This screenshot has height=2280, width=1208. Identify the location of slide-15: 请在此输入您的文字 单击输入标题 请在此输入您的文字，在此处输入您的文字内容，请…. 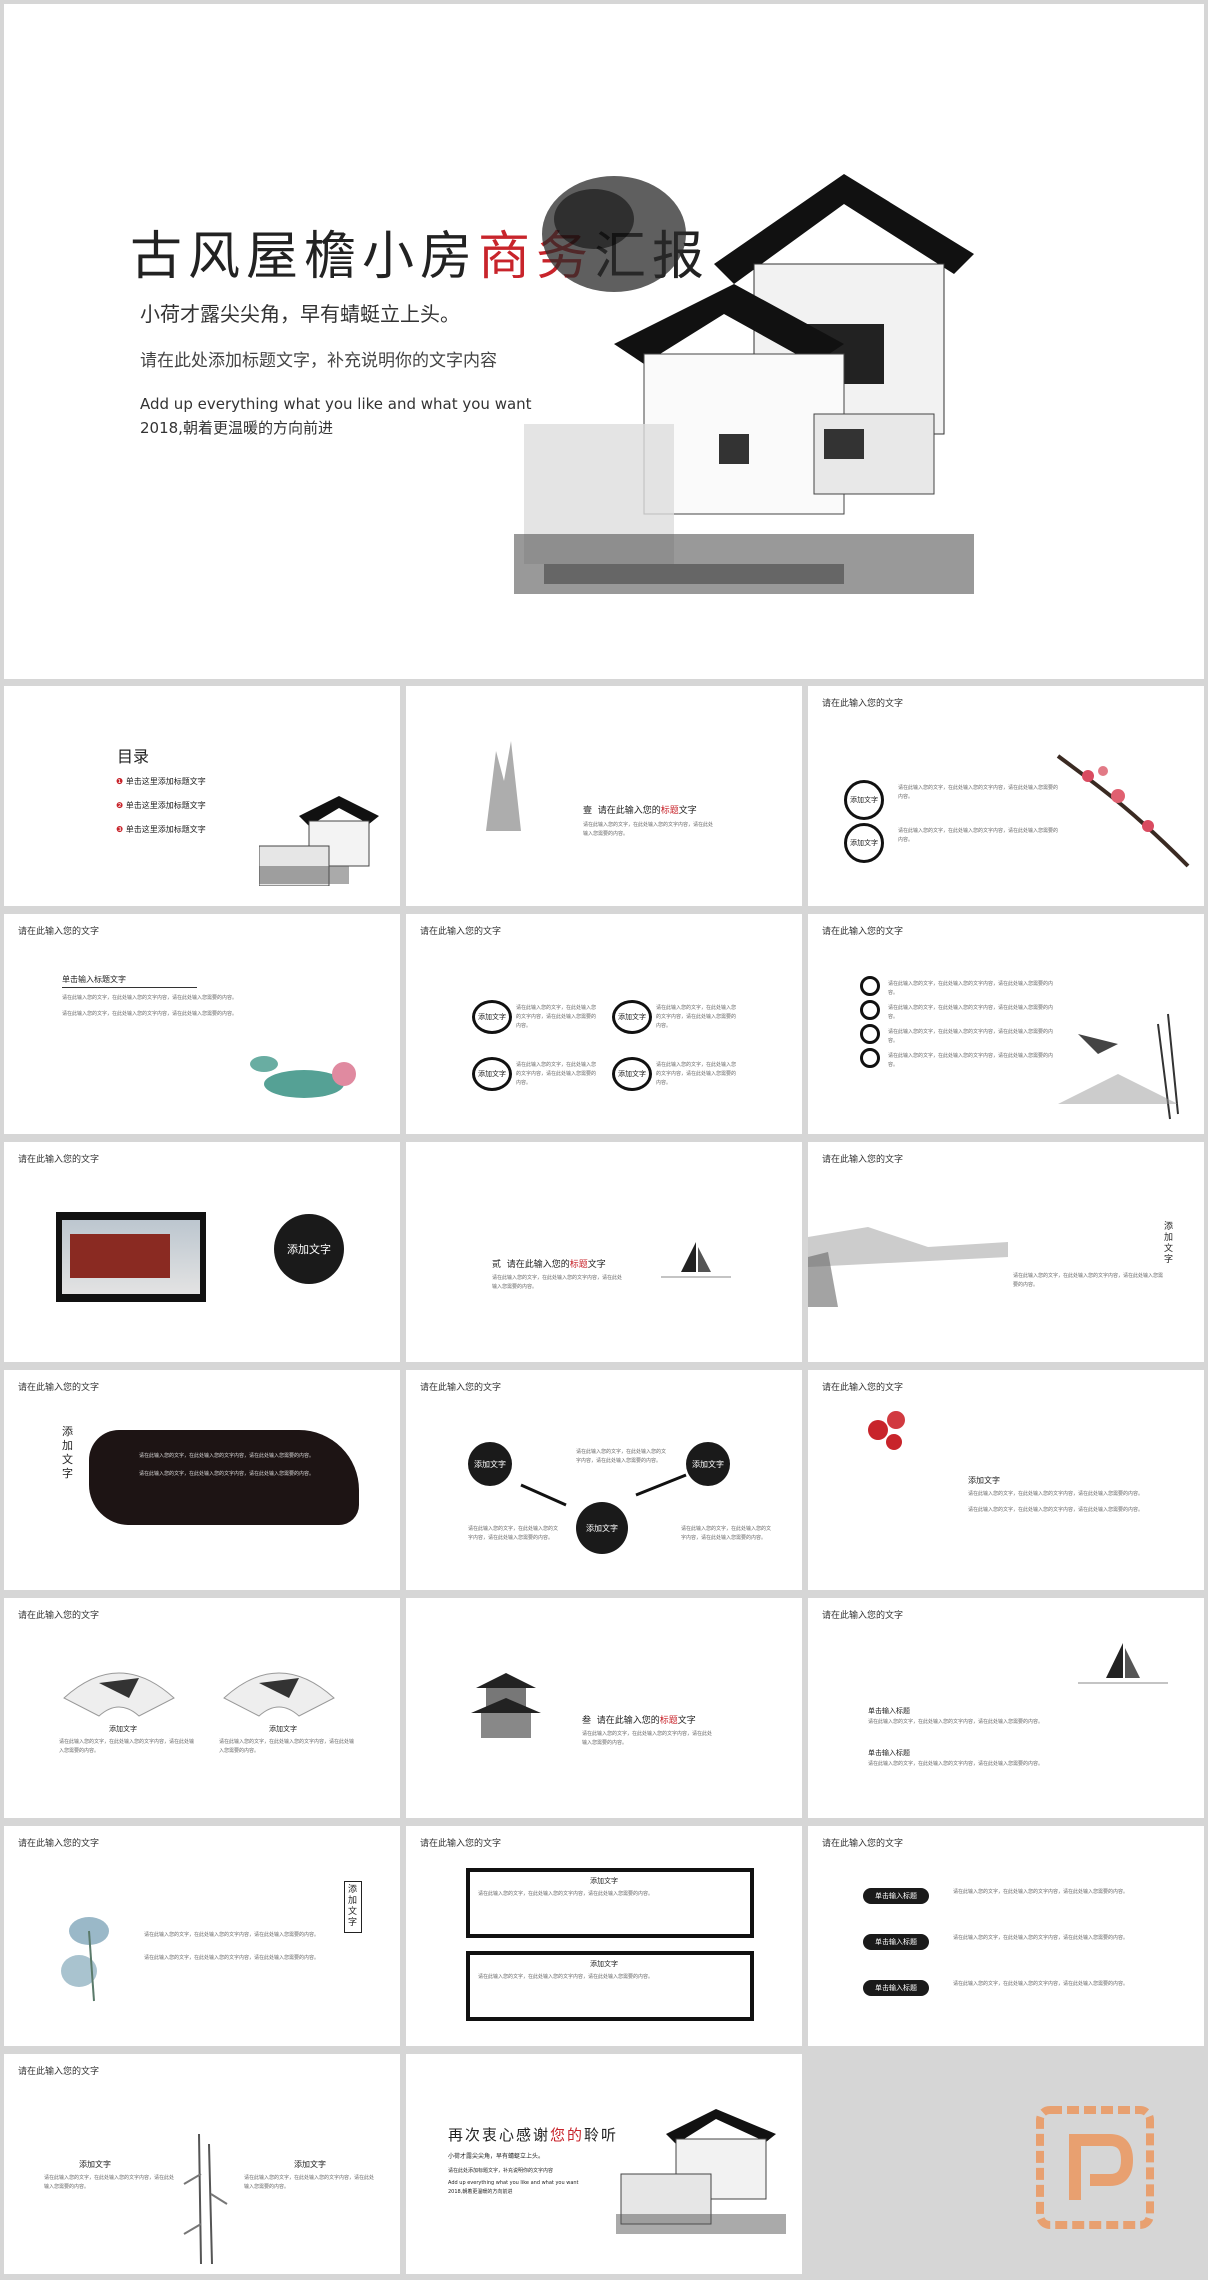
(1006, 1708).